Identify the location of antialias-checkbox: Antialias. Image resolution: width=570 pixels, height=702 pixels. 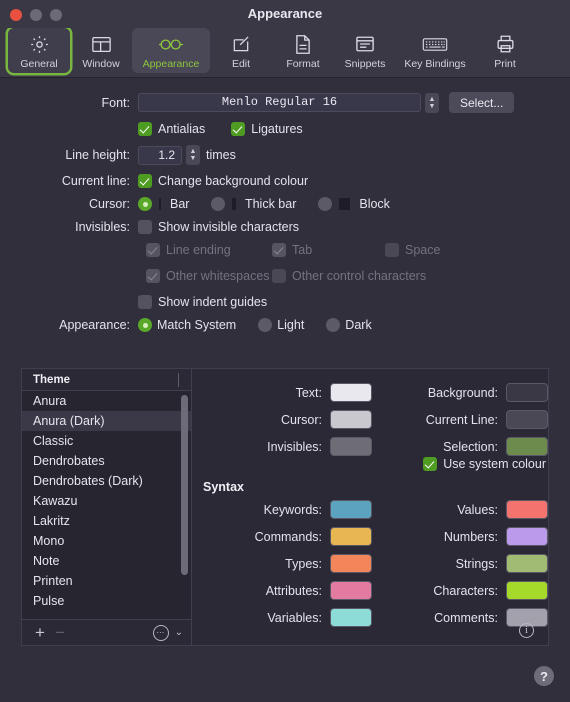
(171, 129).